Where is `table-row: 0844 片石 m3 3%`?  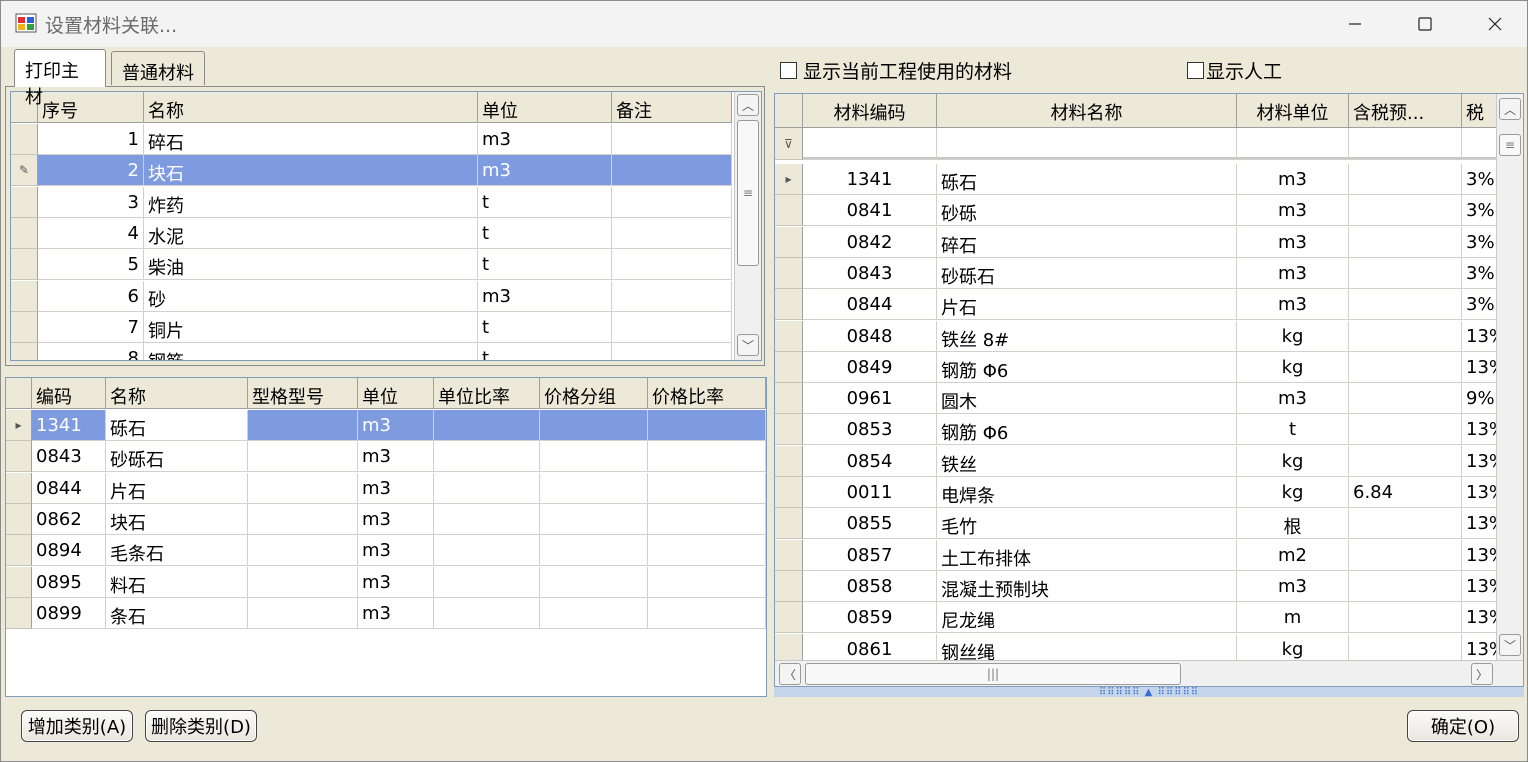 table-row: 0844 片石 m3 3% is located at coordinates (1148, 305).